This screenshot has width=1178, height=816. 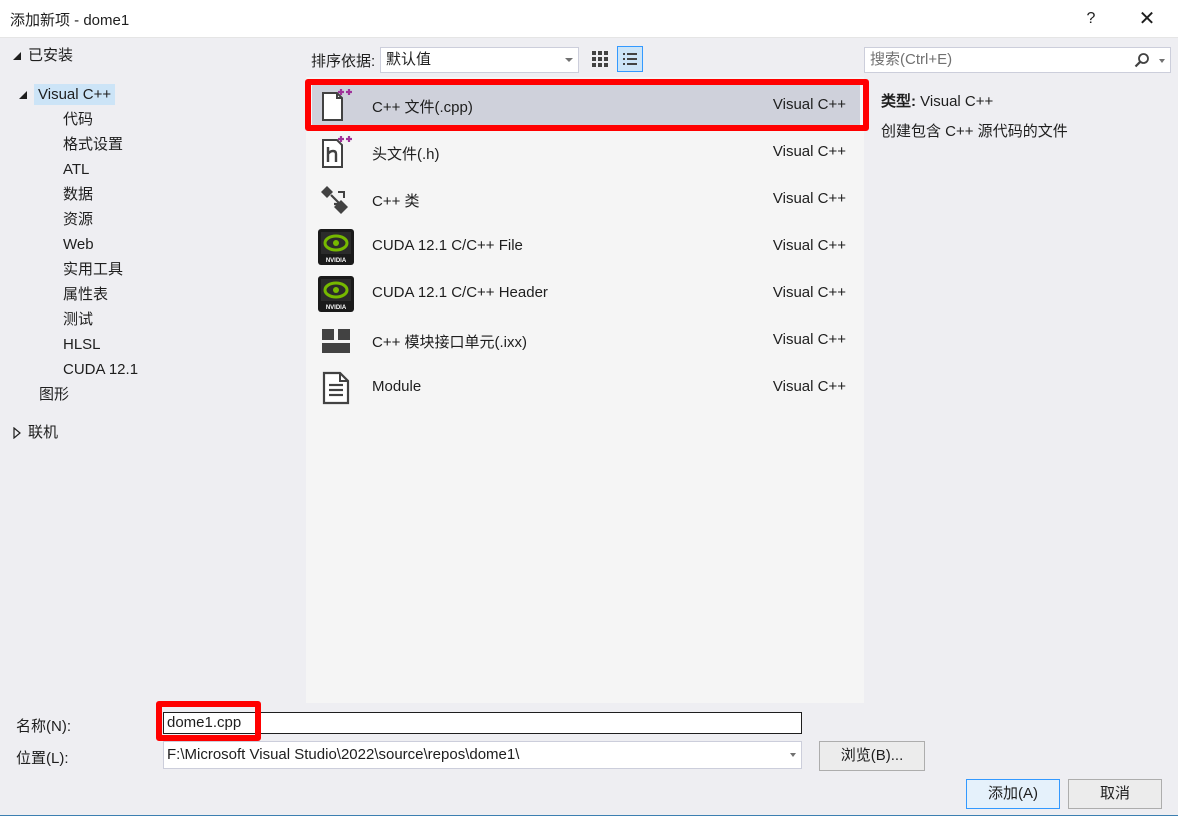 What do you see at coordinates (586, 294) in the screenshot?
I see `list-item-cuda-header: NVIDIA CUDA 12.1 C/C++ Header Visual C++` at bounding box center [586, 294].